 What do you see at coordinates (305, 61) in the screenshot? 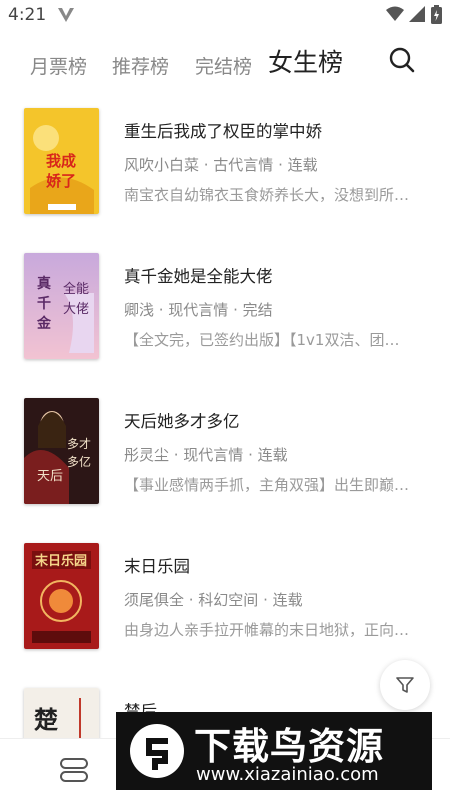
I see `tab-female: 女生榜` at bounding box center [305, 61].